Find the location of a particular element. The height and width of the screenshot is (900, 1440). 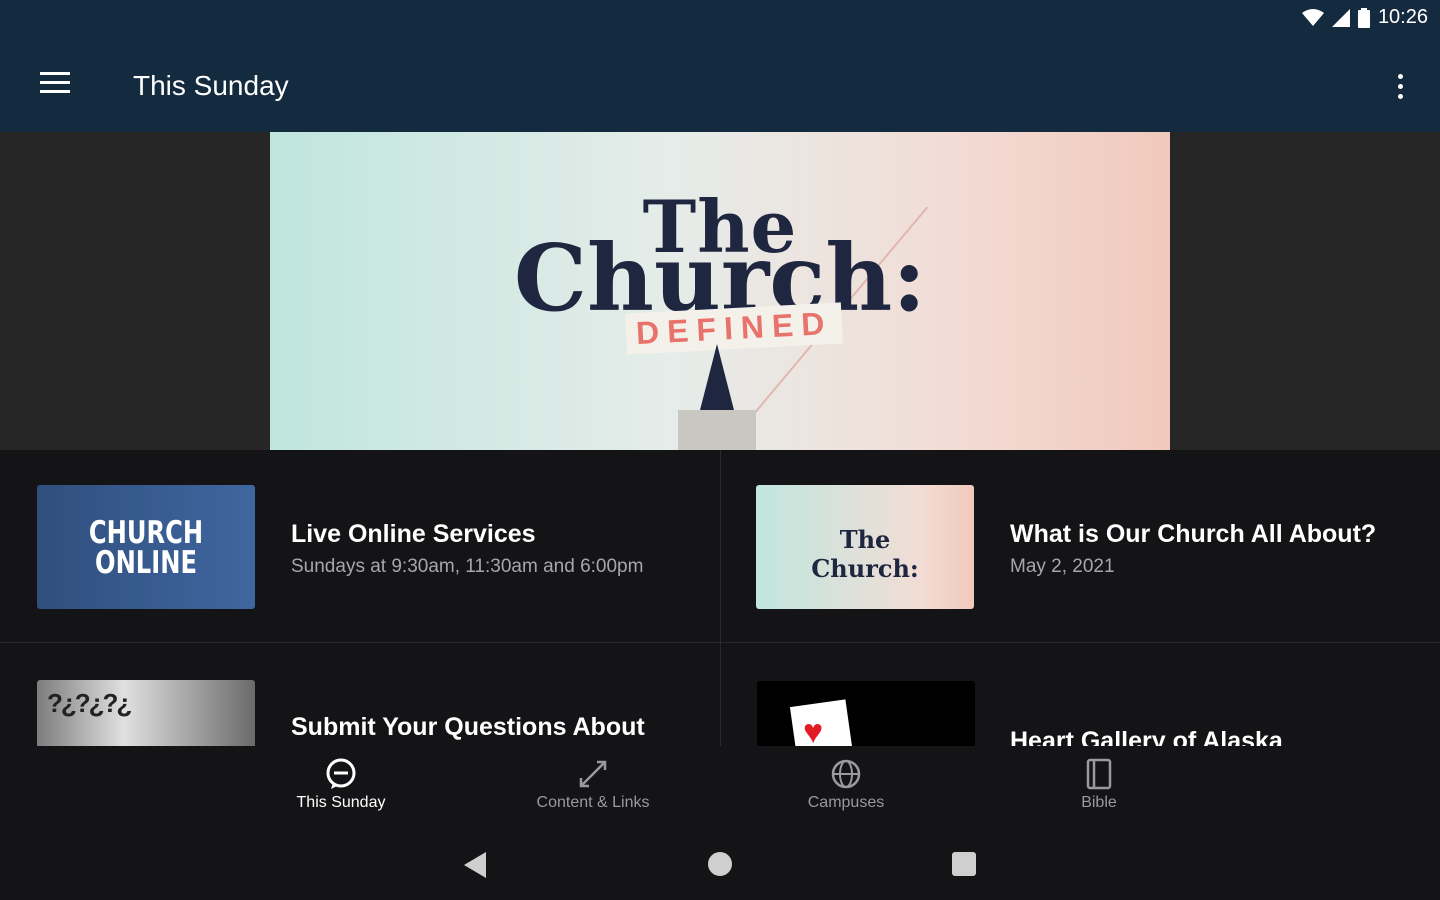

church-tower-graphic is located at coordinates (717, 430).